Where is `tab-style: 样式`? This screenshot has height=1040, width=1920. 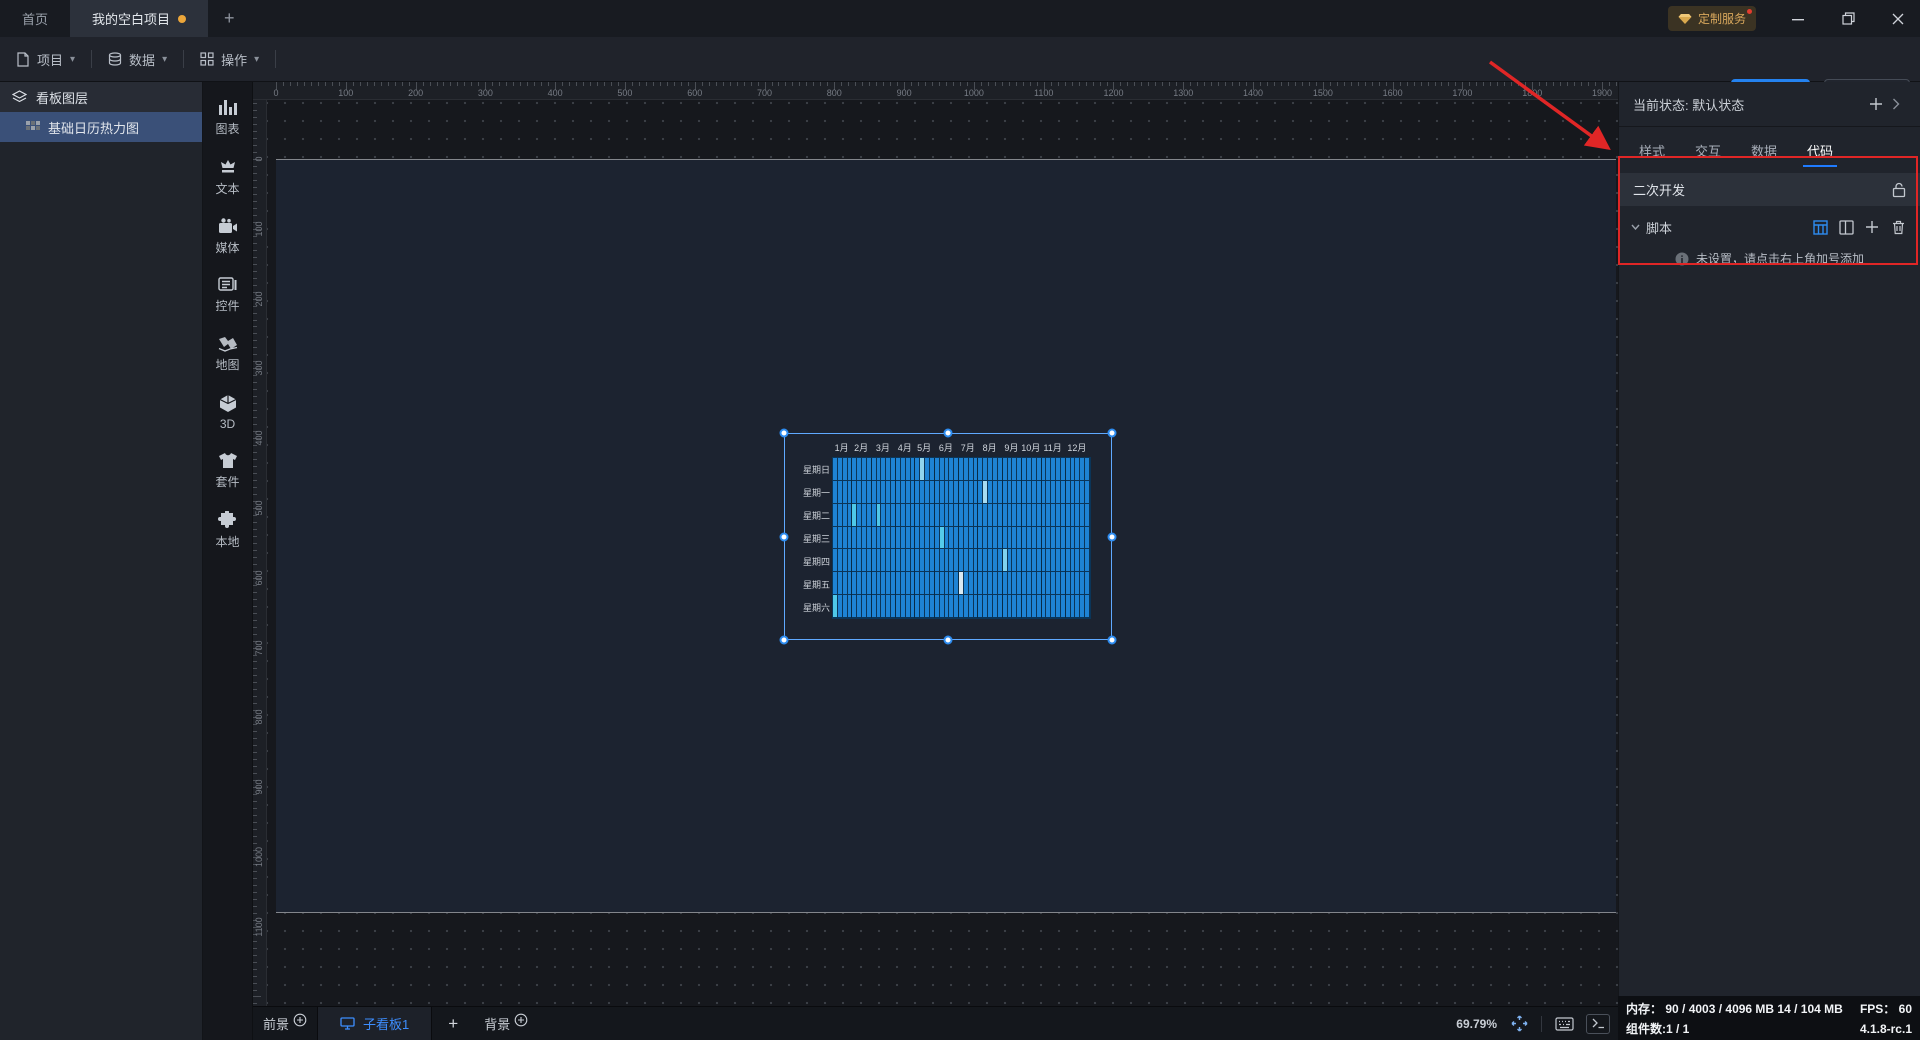
tab-style: 样式 is located at coordinates (1652, 150).